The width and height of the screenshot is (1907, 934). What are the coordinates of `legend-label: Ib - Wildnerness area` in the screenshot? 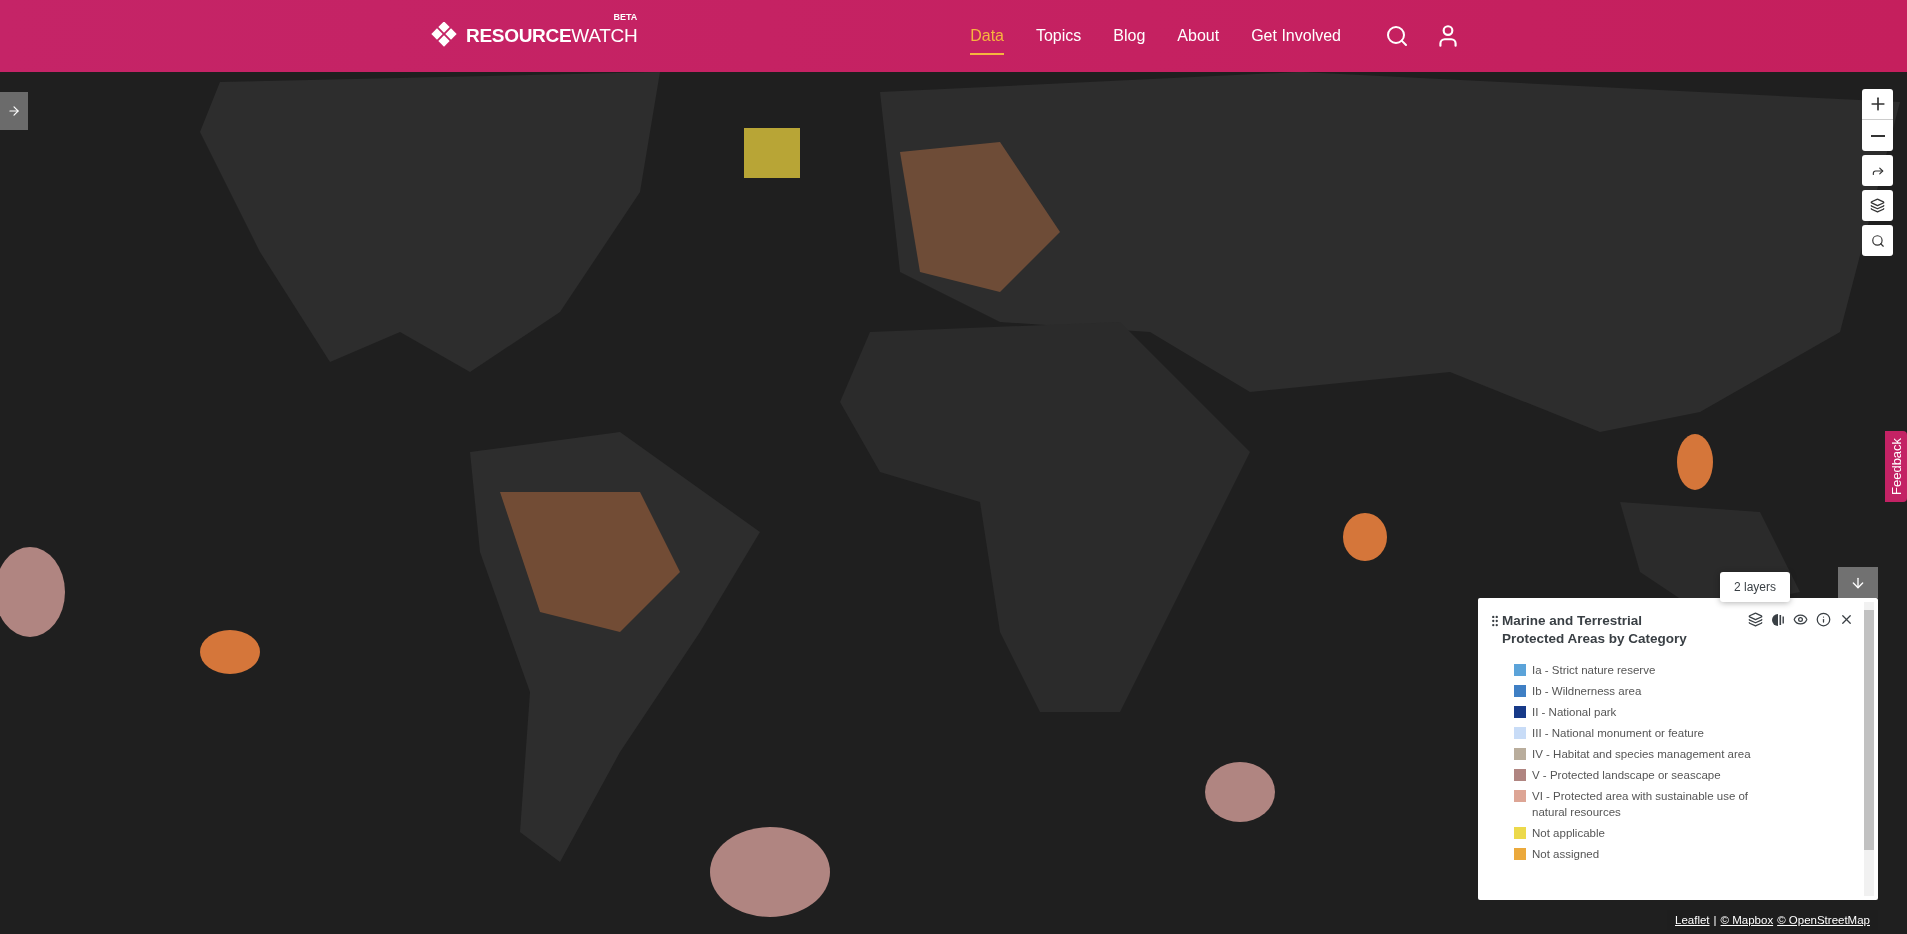 It's located at (1587, 691).